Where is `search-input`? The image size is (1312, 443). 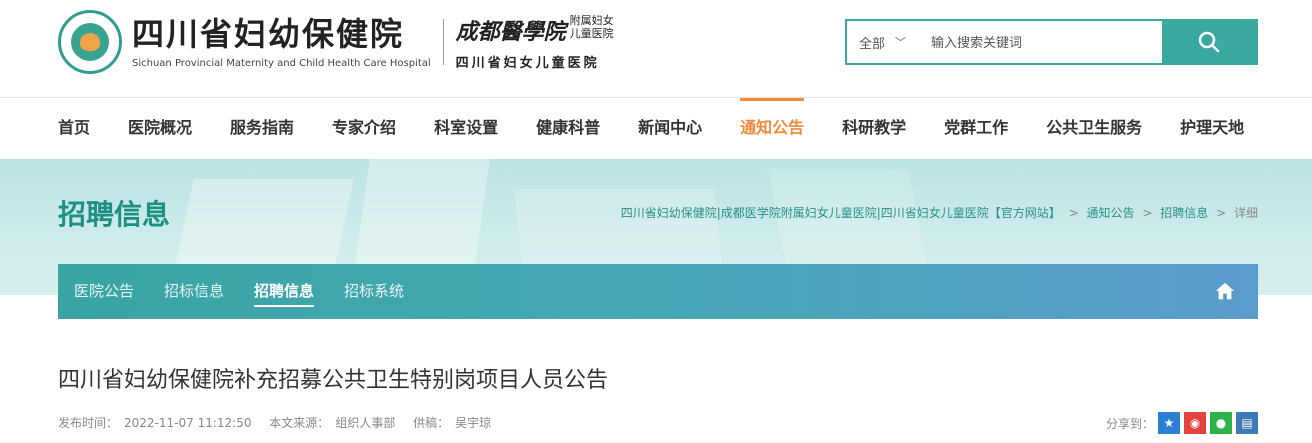 search-input is located at coordinates (1043, 42).